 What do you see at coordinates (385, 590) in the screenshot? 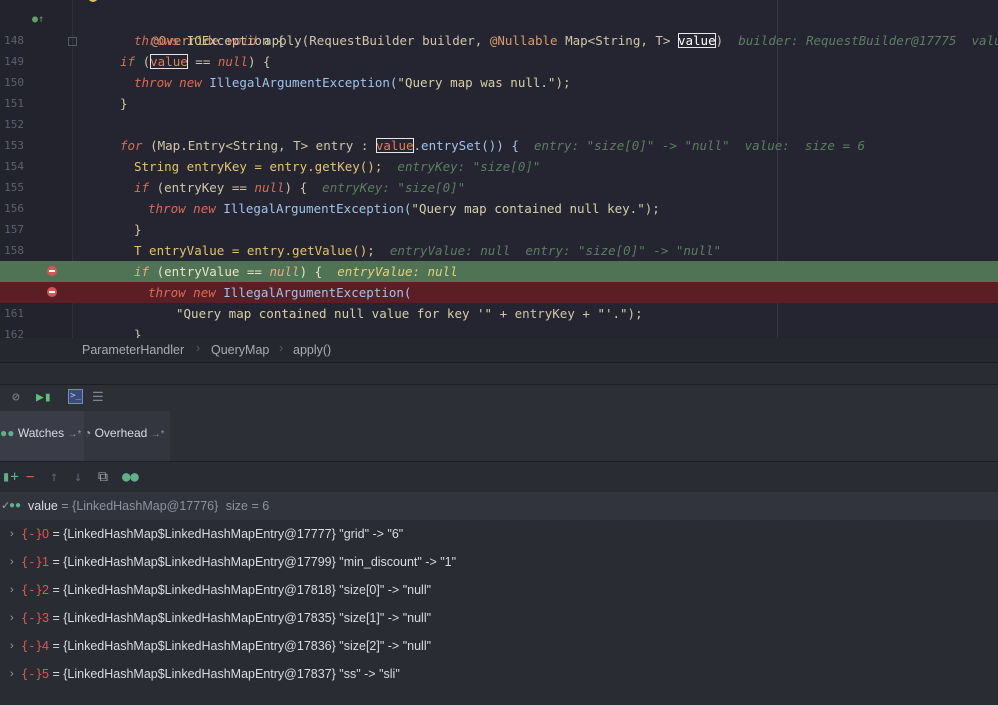
I see `entry-key-value: "size[0]" -> "null"` at bounding box center [385, 590].